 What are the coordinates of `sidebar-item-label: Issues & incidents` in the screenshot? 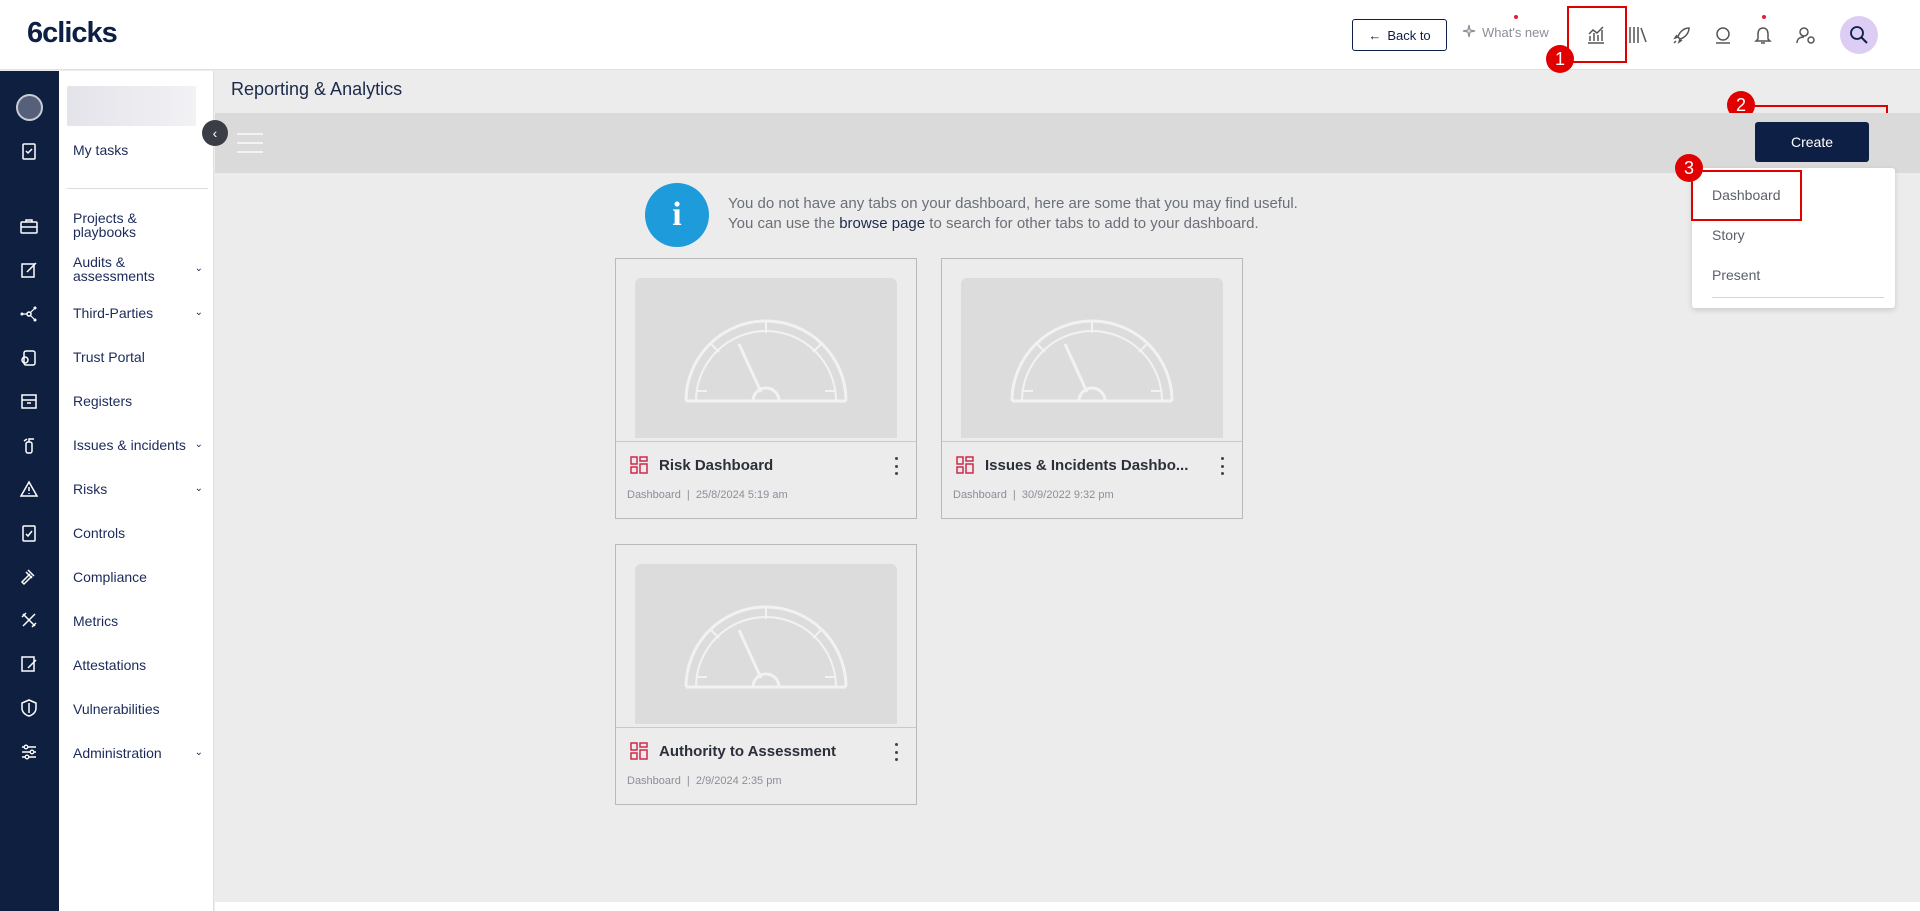 It's located at (129, 445).